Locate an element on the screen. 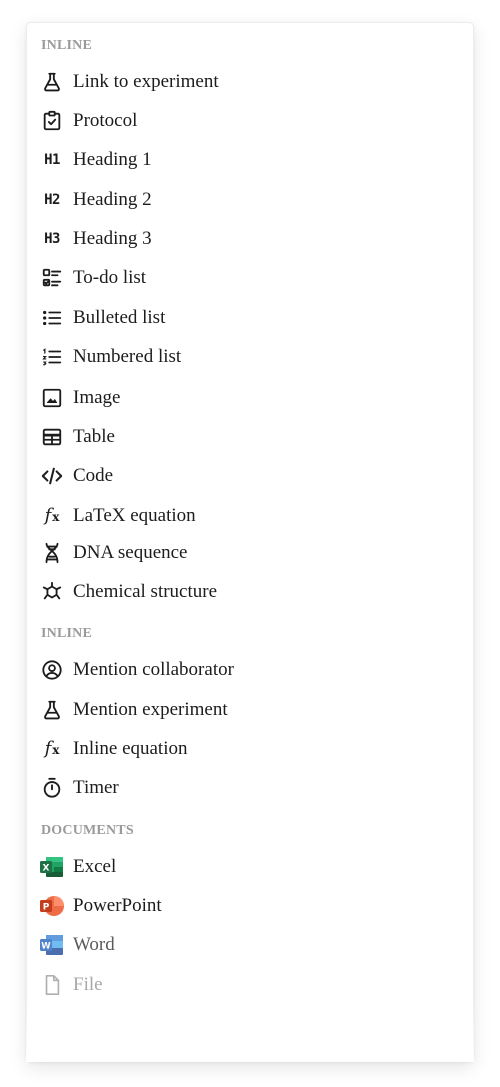 The width and height of the screenshot is (500, 1087). menu-item-label: Timer is located at coordinates (96, 787).